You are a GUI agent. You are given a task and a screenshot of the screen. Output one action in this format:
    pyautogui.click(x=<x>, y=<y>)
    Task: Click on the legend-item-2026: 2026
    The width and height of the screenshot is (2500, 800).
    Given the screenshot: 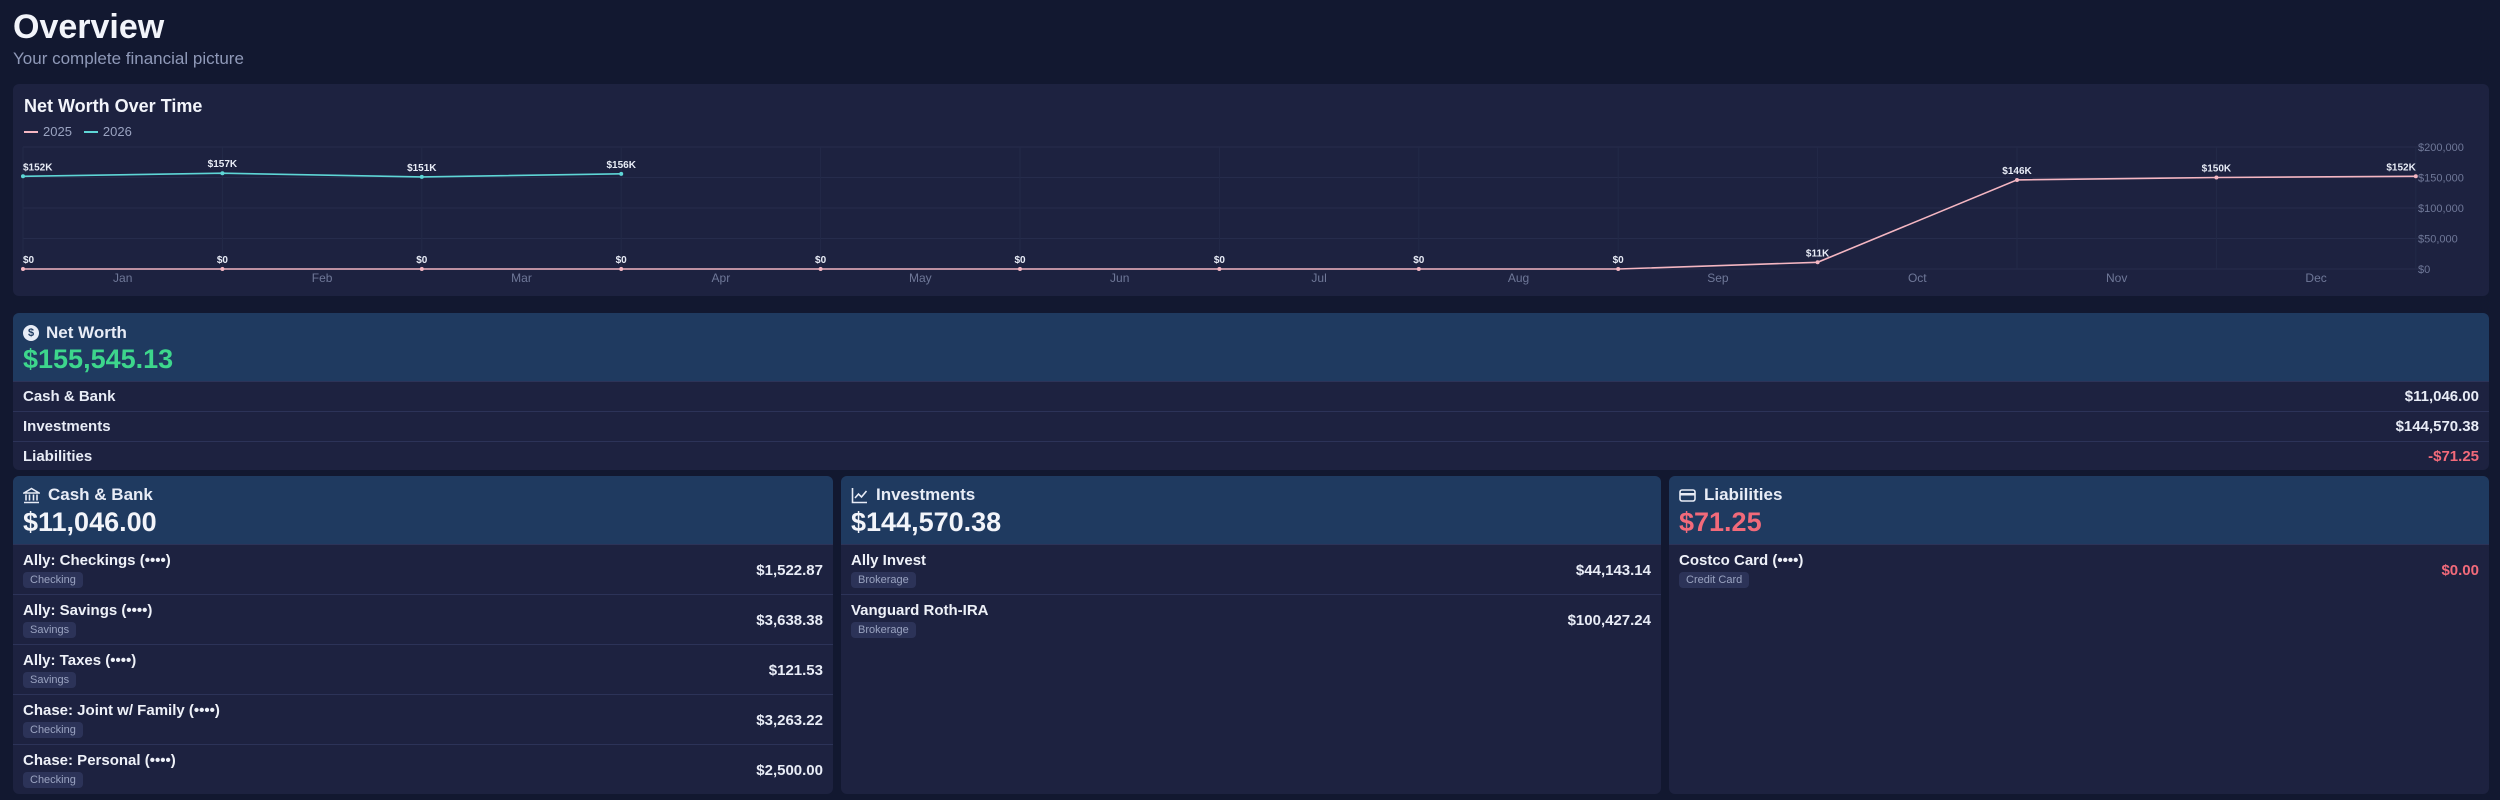 What is the action you would take?
    pyautogui.click(x=107, y=131)
    